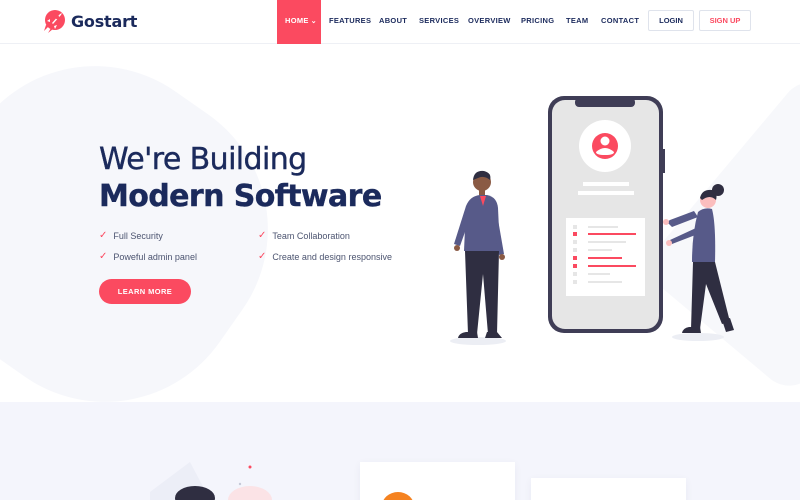 Image resolution: width=800 pixels, height=500 pixels. What do you see at coordinates (203, 159) in the screenshot?
I see `hero-title-line1: We're Building` at bounding box center [203, 159].